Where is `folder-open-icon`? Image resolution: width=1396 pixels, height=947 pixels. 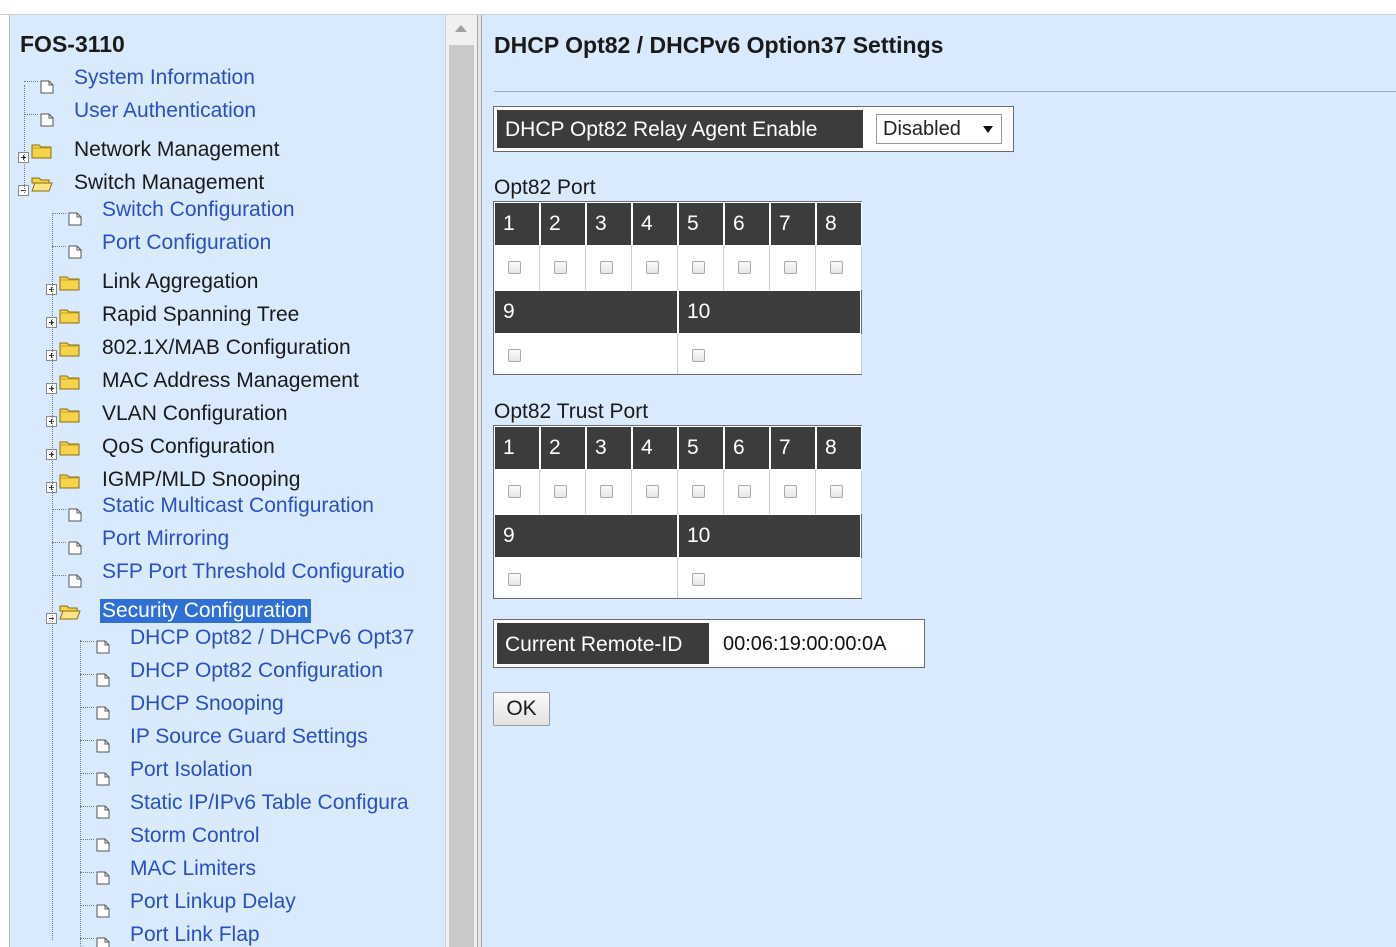 folder-open-icon is located at coordinates (42, 183).